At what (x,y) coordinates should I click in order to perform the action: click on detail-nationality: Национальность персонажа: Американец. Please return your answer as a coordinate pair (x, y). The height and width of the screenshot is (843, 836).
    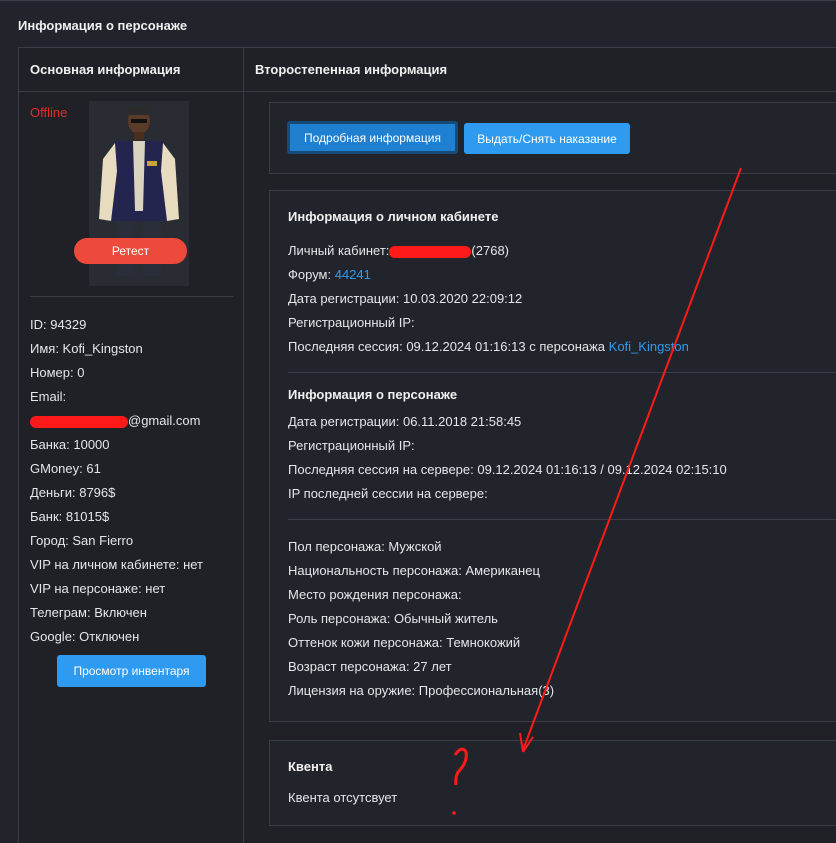
    Looking at the image, I should click on (414, 570).